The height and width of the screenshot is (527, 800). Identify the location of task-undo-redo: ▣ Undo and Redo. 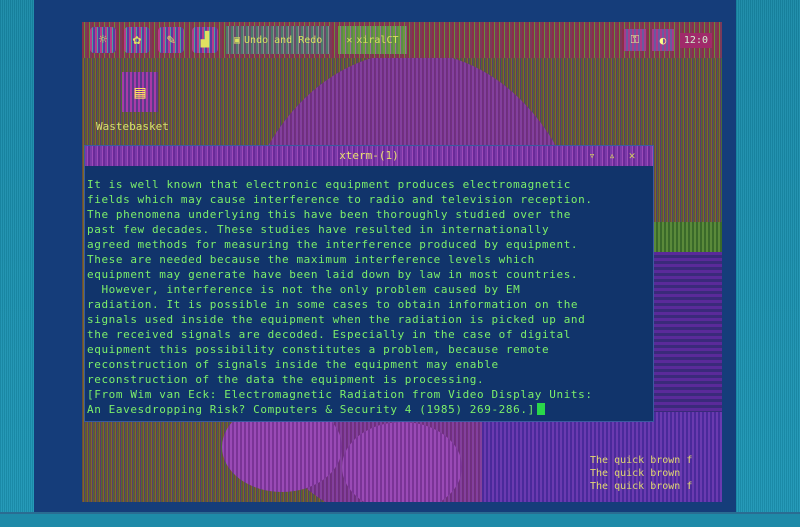
(278, 40).